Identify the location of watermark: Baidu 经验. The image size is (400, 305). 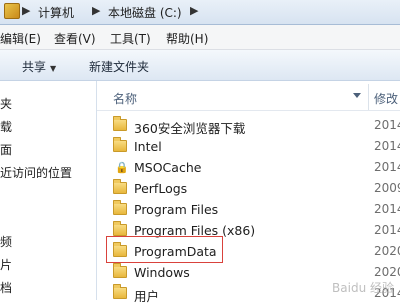
(363, 288).